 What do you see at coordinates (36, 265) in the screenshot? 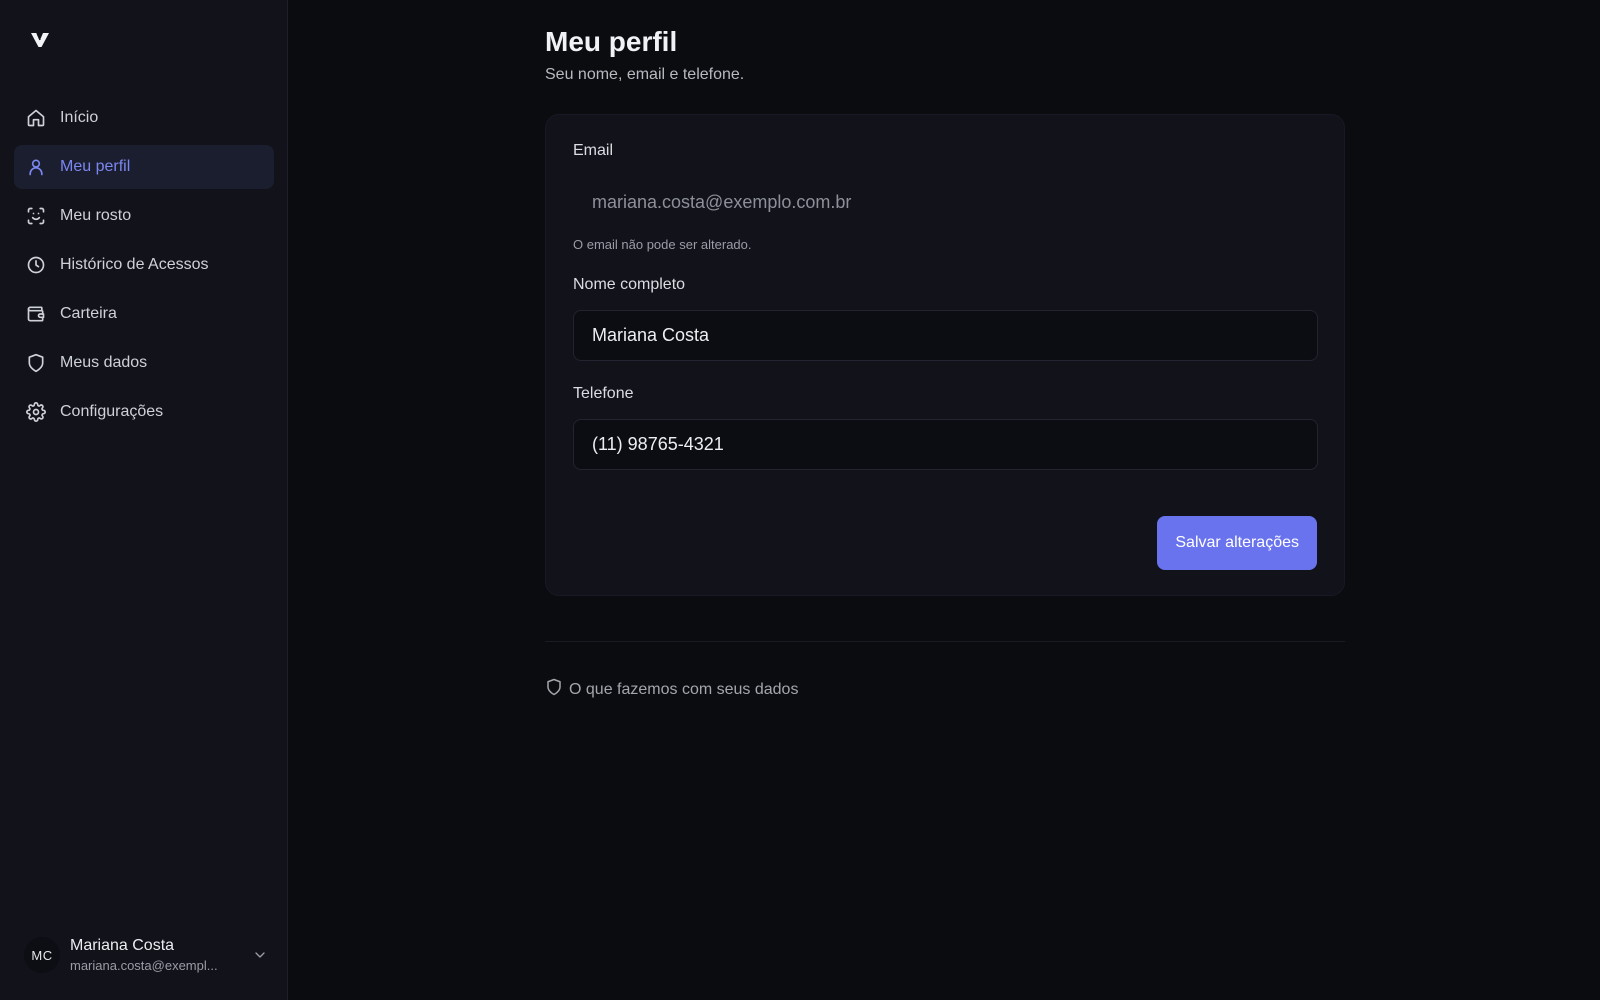
I see `clock-icon` at bounding box center [36, 265].